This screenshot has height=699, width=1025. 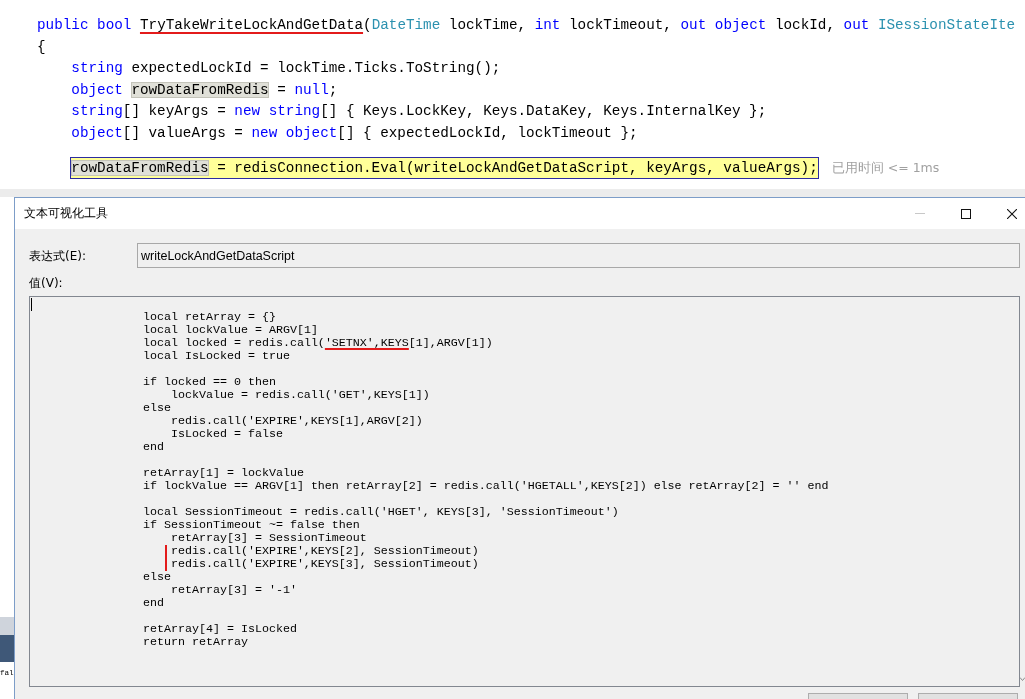 I want to click on code-line: retArray[1] = lockValue, so click(x=223, y=473).